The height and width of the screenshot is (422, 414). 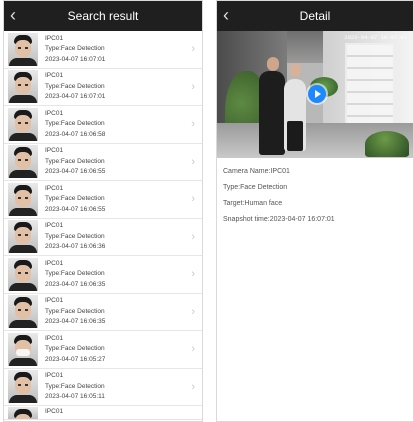 What do you see at coordinates (255, 187) in the screenshot?
I see `detection-type: Type:Face Detection` at bounding box center [255, 187].